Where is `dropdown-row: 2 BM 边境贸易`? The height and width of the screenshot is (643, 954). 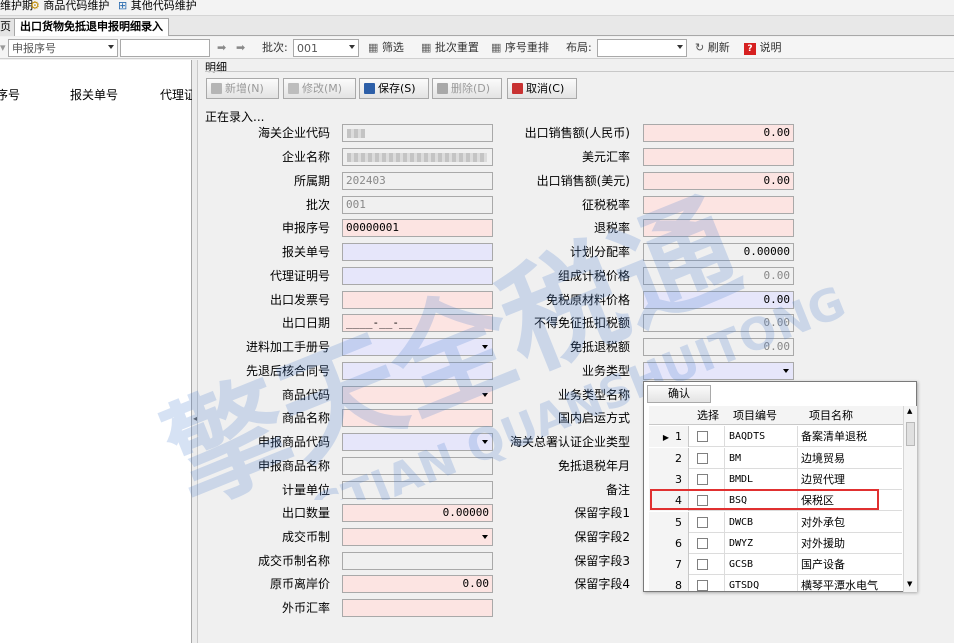 dropdown-row: 2 BM 边境贸易 is located at coordinates (775, 458).